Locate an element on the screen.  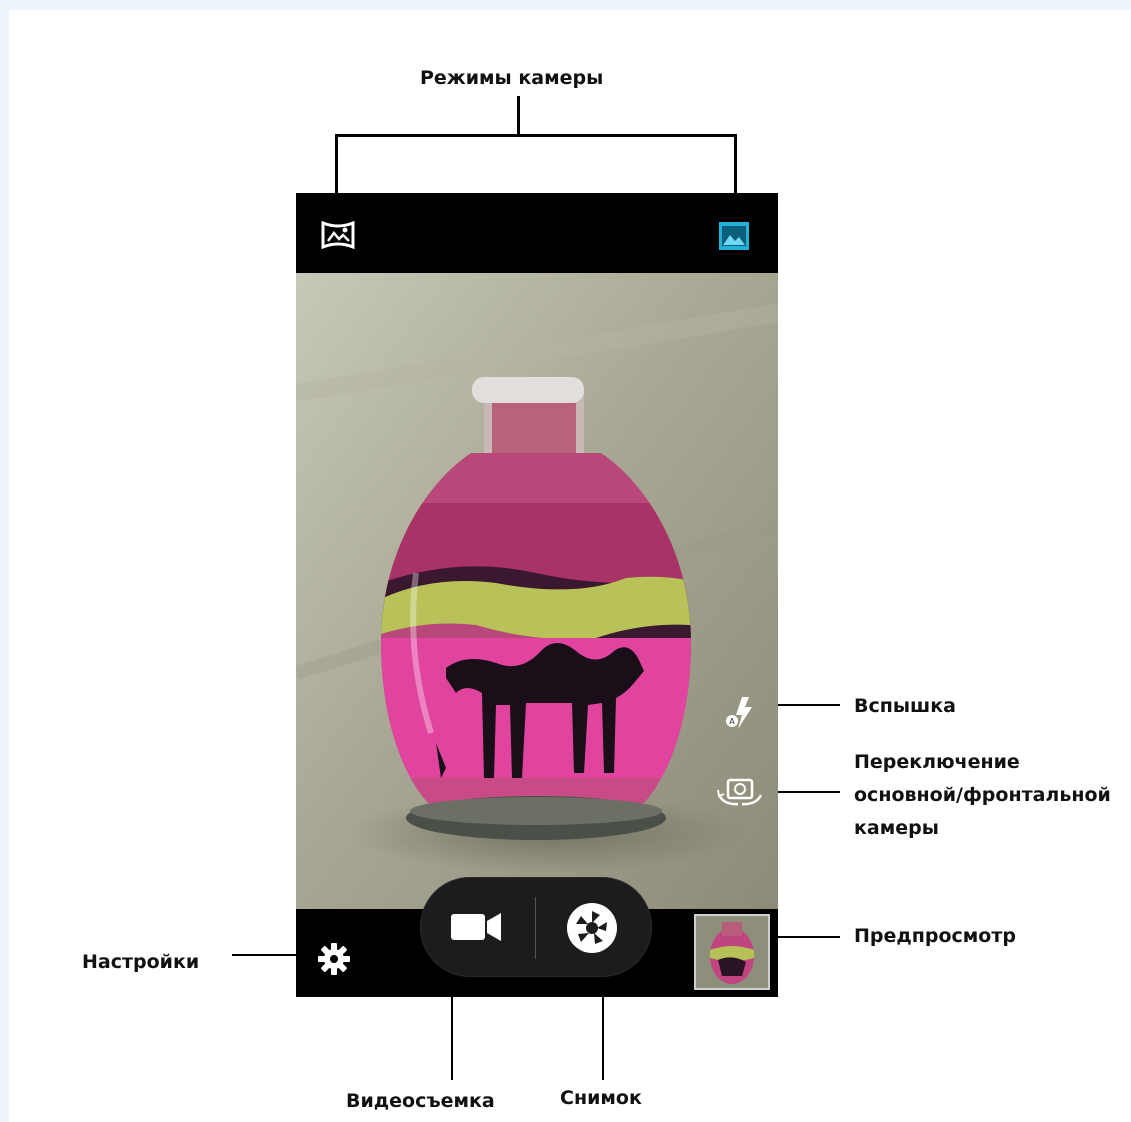
page-edge-left is located at coordinates (4, 561).